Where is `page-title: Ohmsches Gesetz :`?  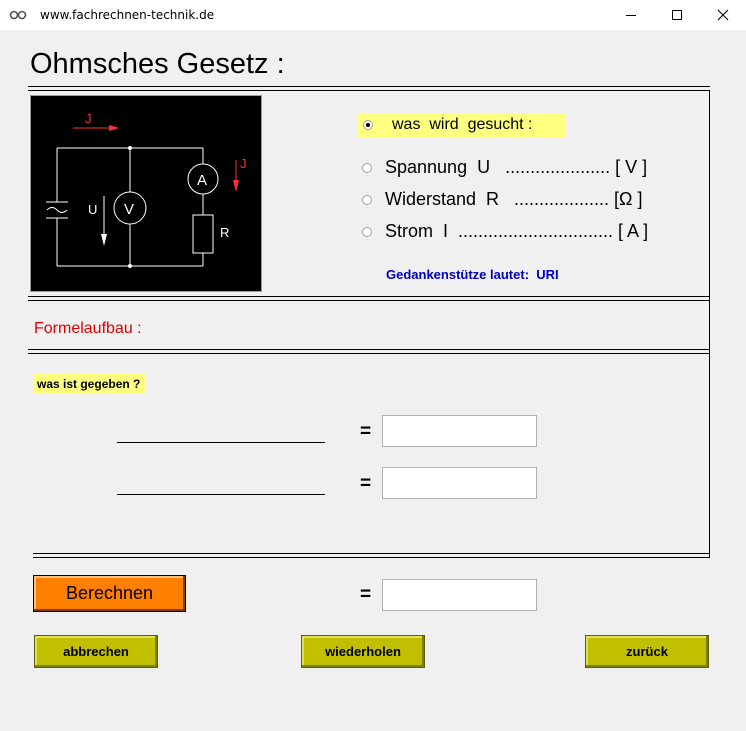
page-title: Ohmsches Gesetz : is located at coordinates (157, 64).